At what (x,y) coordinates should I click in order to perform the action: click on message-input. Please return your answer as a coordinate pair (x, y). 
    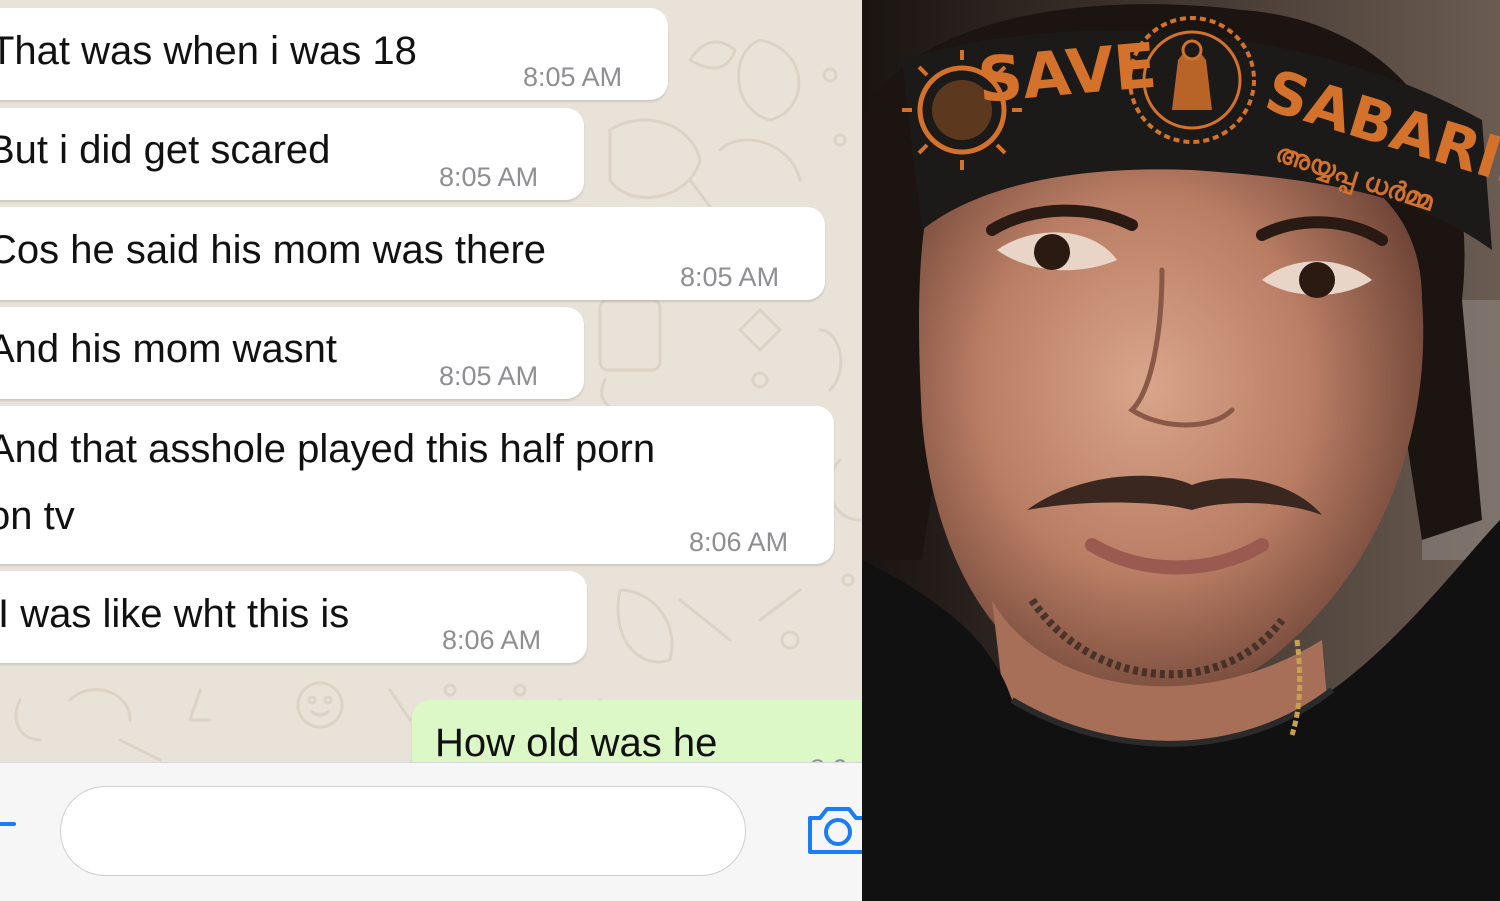
    Looking at the image, I should click on (403, 831).